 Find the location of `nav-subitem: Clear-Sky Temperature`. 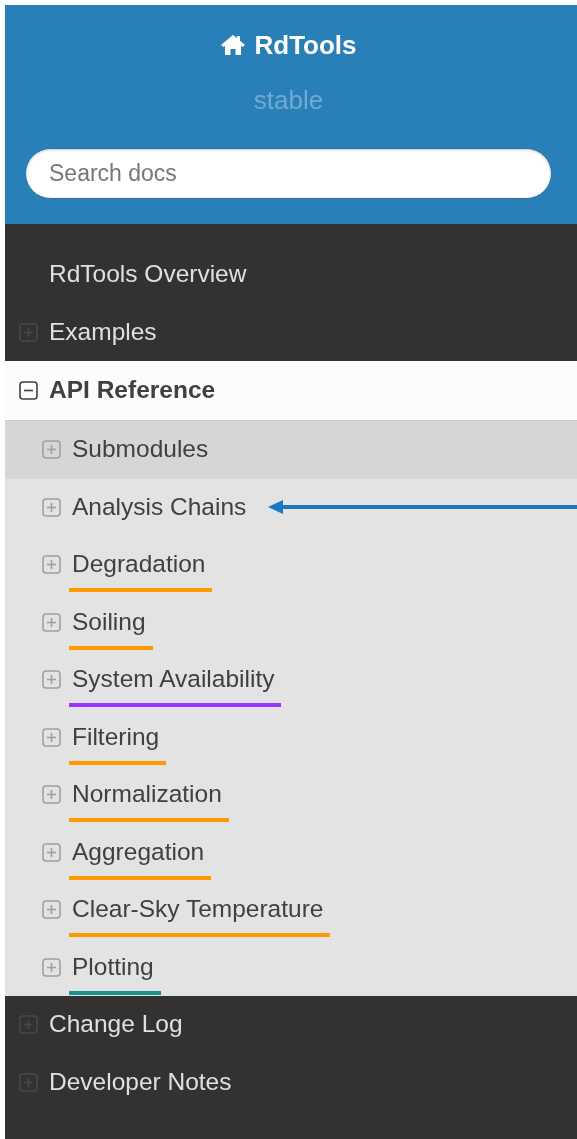

nav-subitem: Clear-Sky Temperature is located at coordinates (291, 910).